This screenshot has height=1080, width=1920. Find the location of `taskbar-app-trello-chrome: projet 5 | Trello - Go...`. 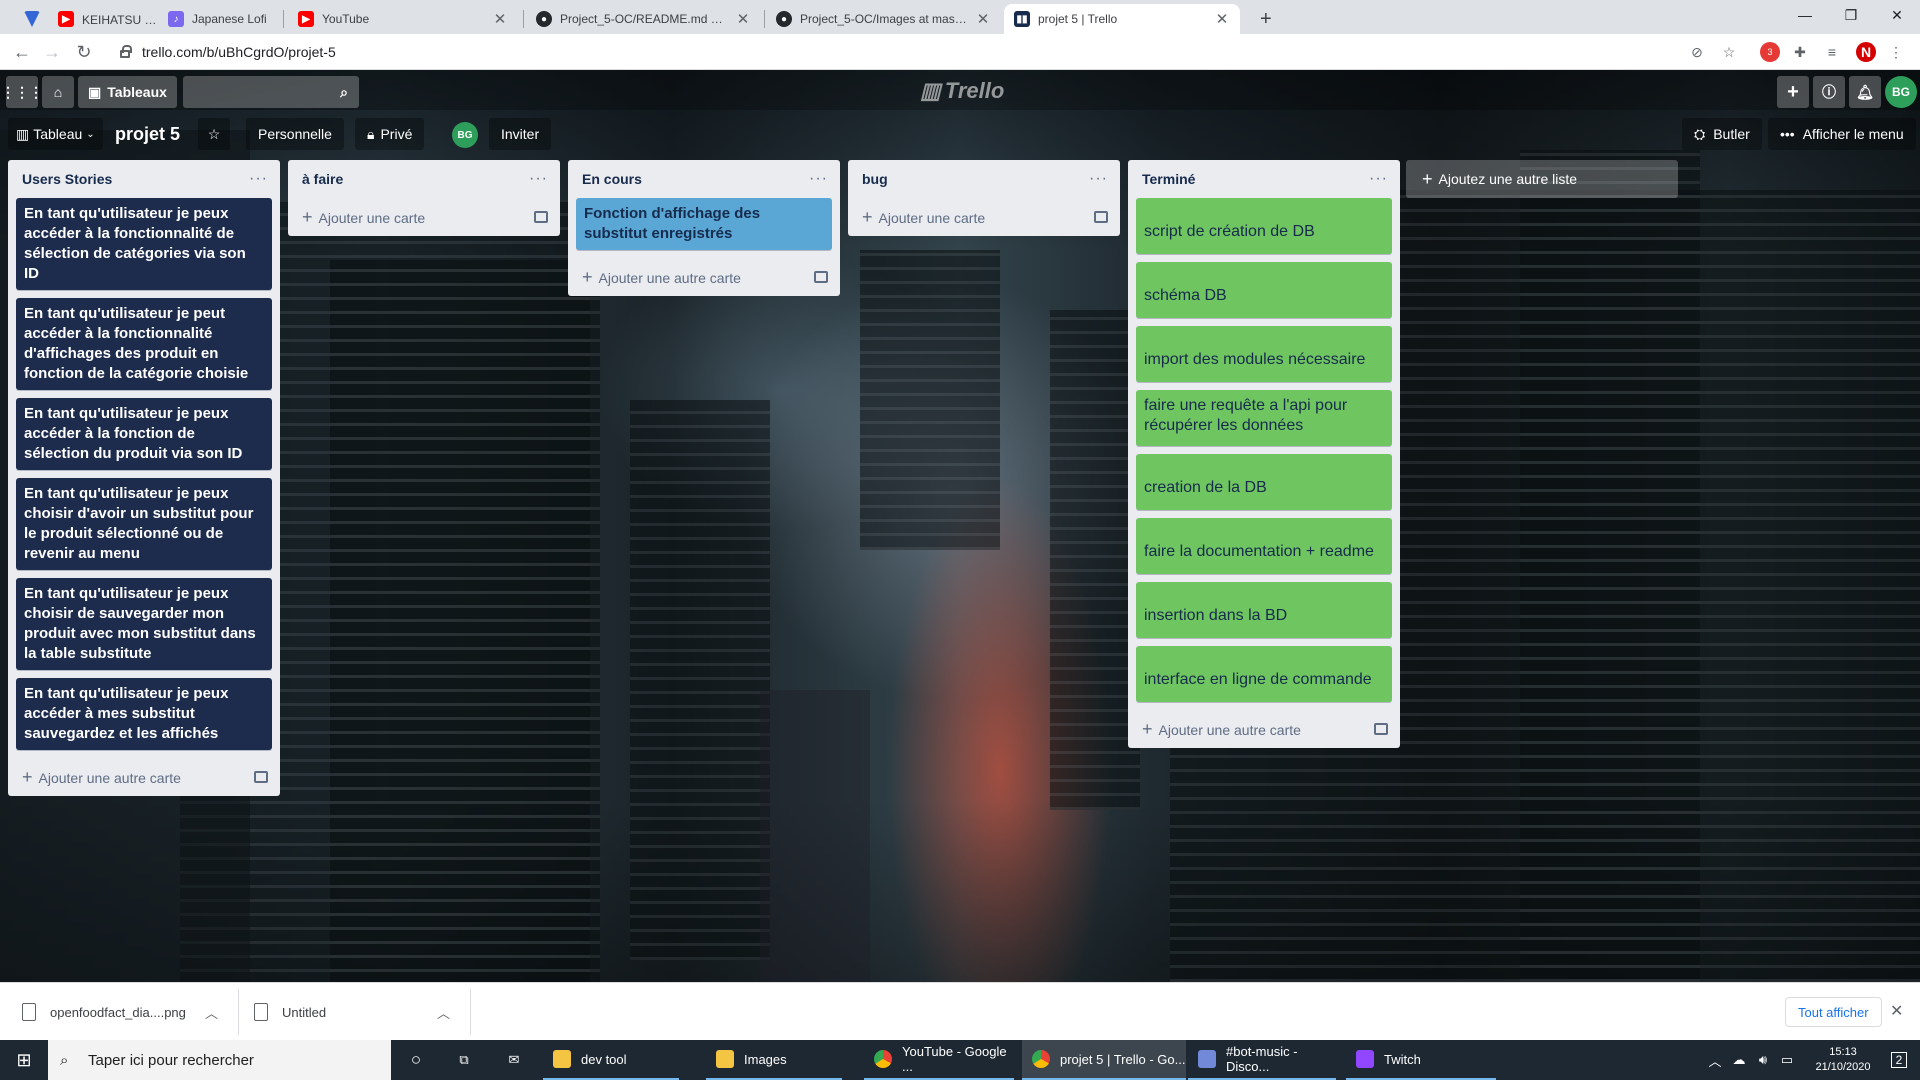

taskbar-app-trello-chrome: projet 5 | Trello - Go... is located at coordinates (1104, 1060).